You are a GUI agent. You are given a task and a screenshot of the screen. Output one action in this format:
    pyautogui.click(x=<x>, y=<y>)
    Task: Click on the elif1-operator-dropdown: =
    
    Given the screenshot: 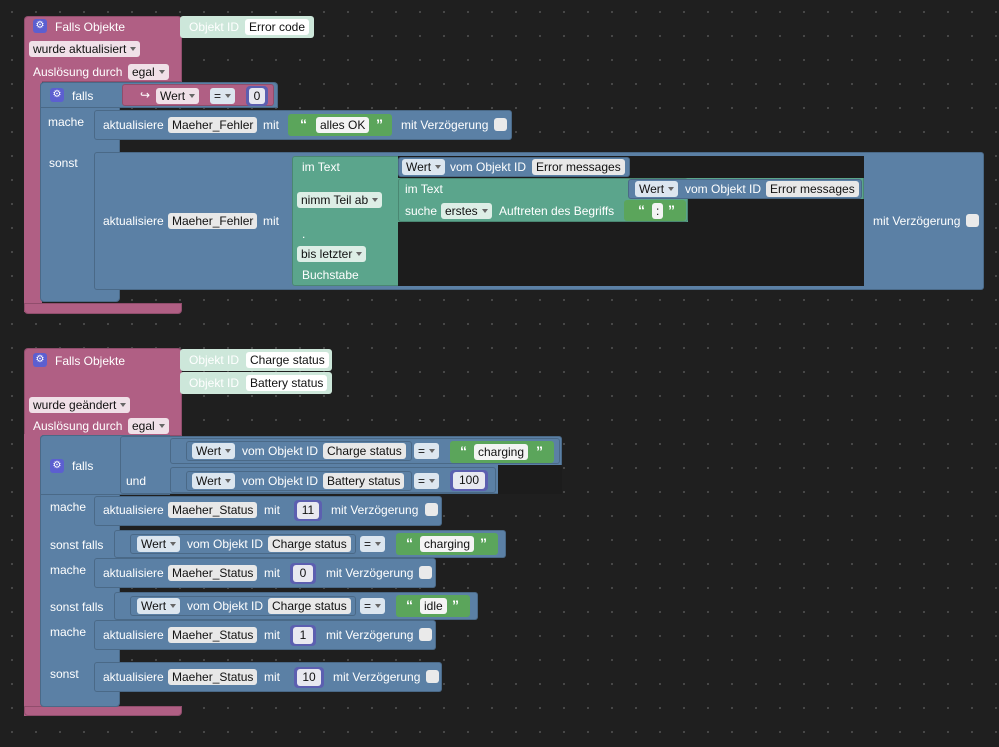 What is the action you would take?
    pyautogui.click(x=373, y=544)
    